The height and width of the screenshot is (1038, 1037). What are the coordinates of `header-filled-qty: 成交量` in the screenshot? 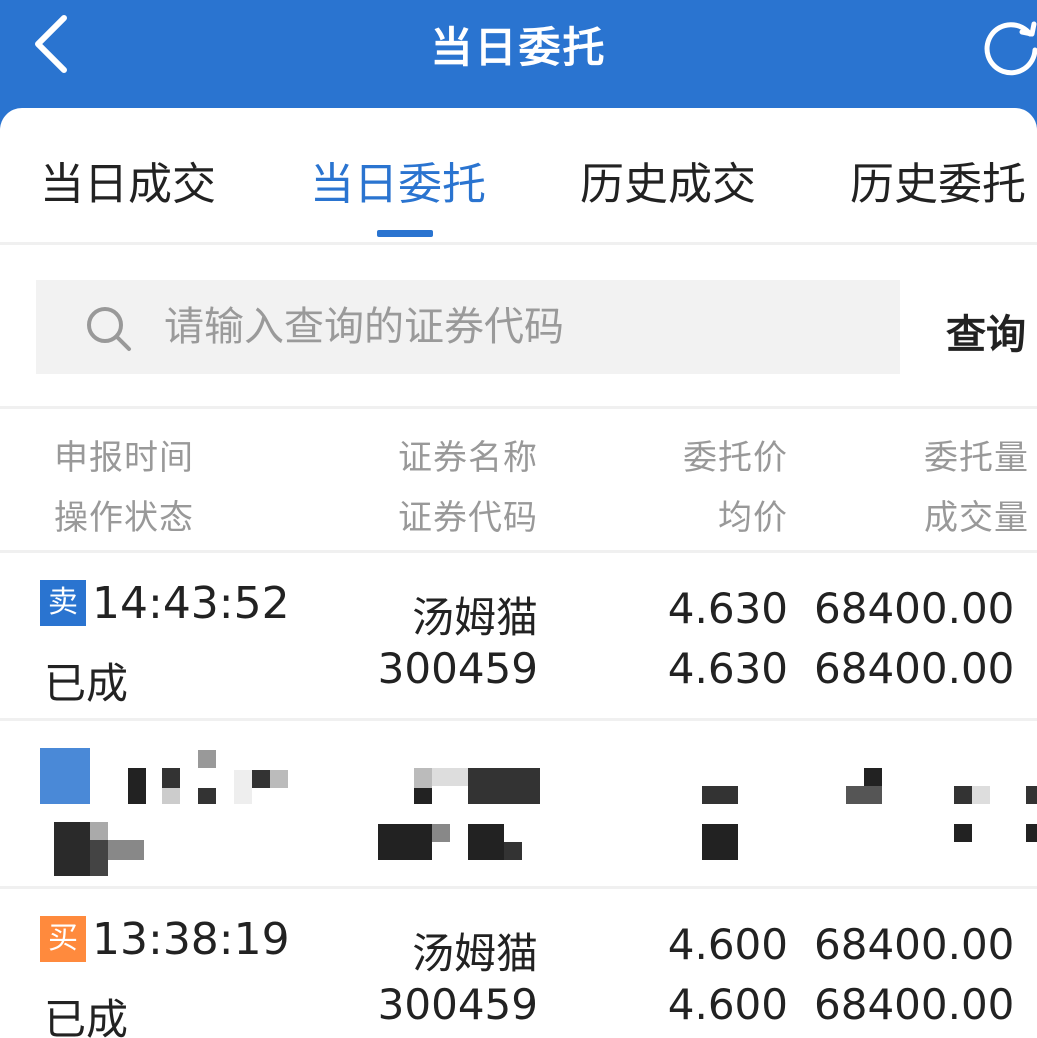 It's located at (976, 518).